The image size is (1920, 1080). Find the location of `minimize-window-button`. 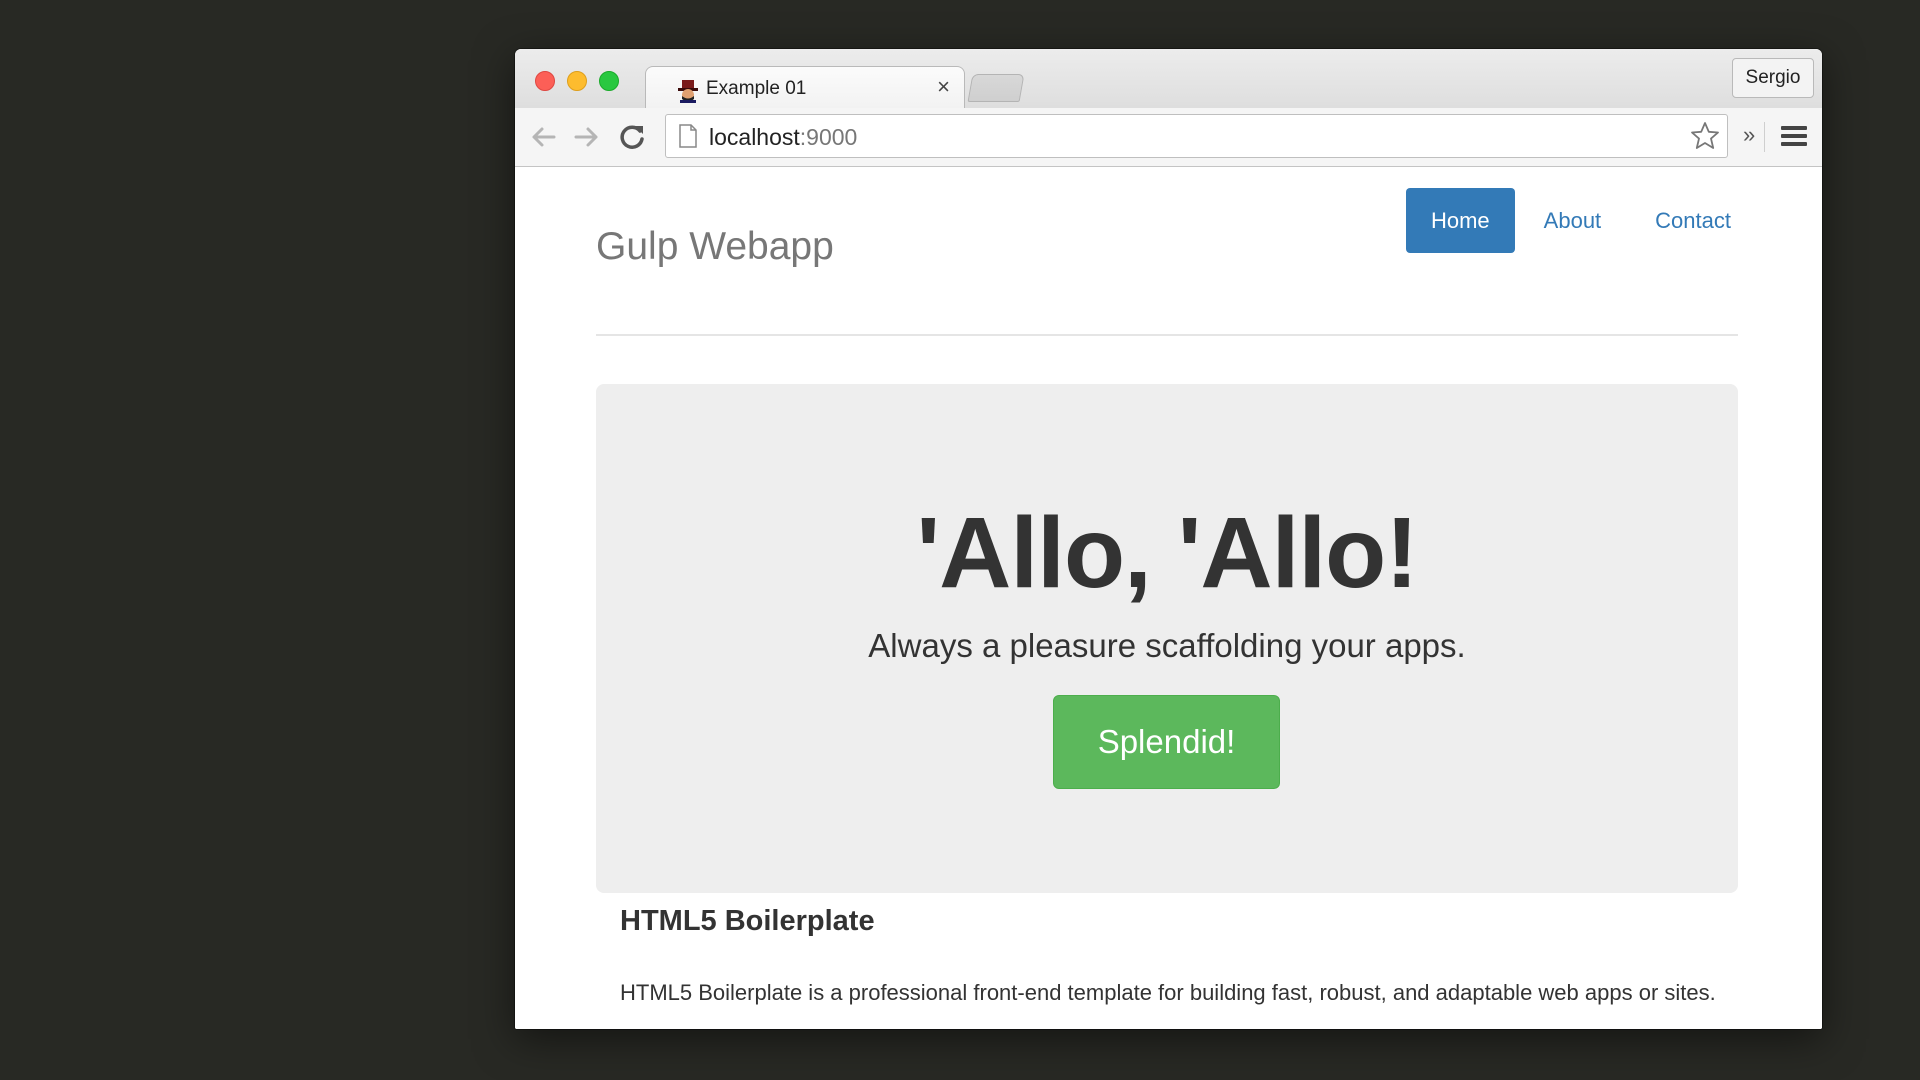

minimize-window-button is located at coordinates (577, 81).